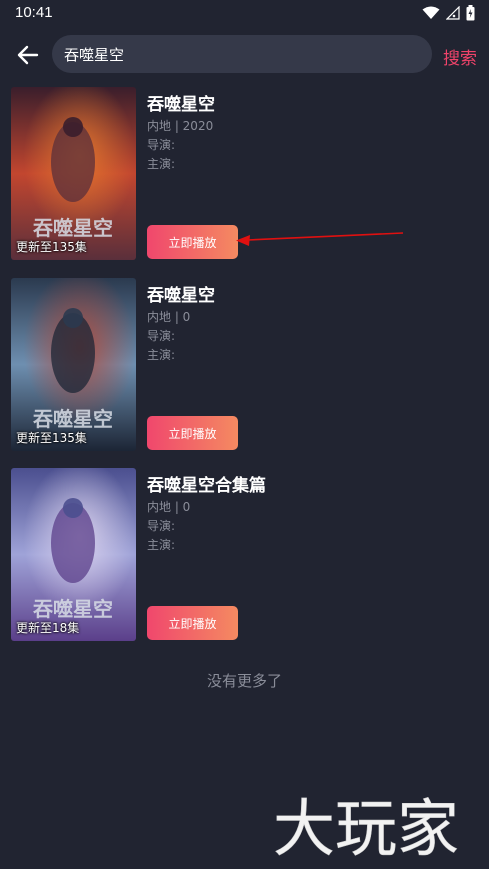 The width and height of the screenshot is (489, 869). Describe the element at coordinates (460, 56) in the screenshot. I see `search-button: 搜索` at that location.